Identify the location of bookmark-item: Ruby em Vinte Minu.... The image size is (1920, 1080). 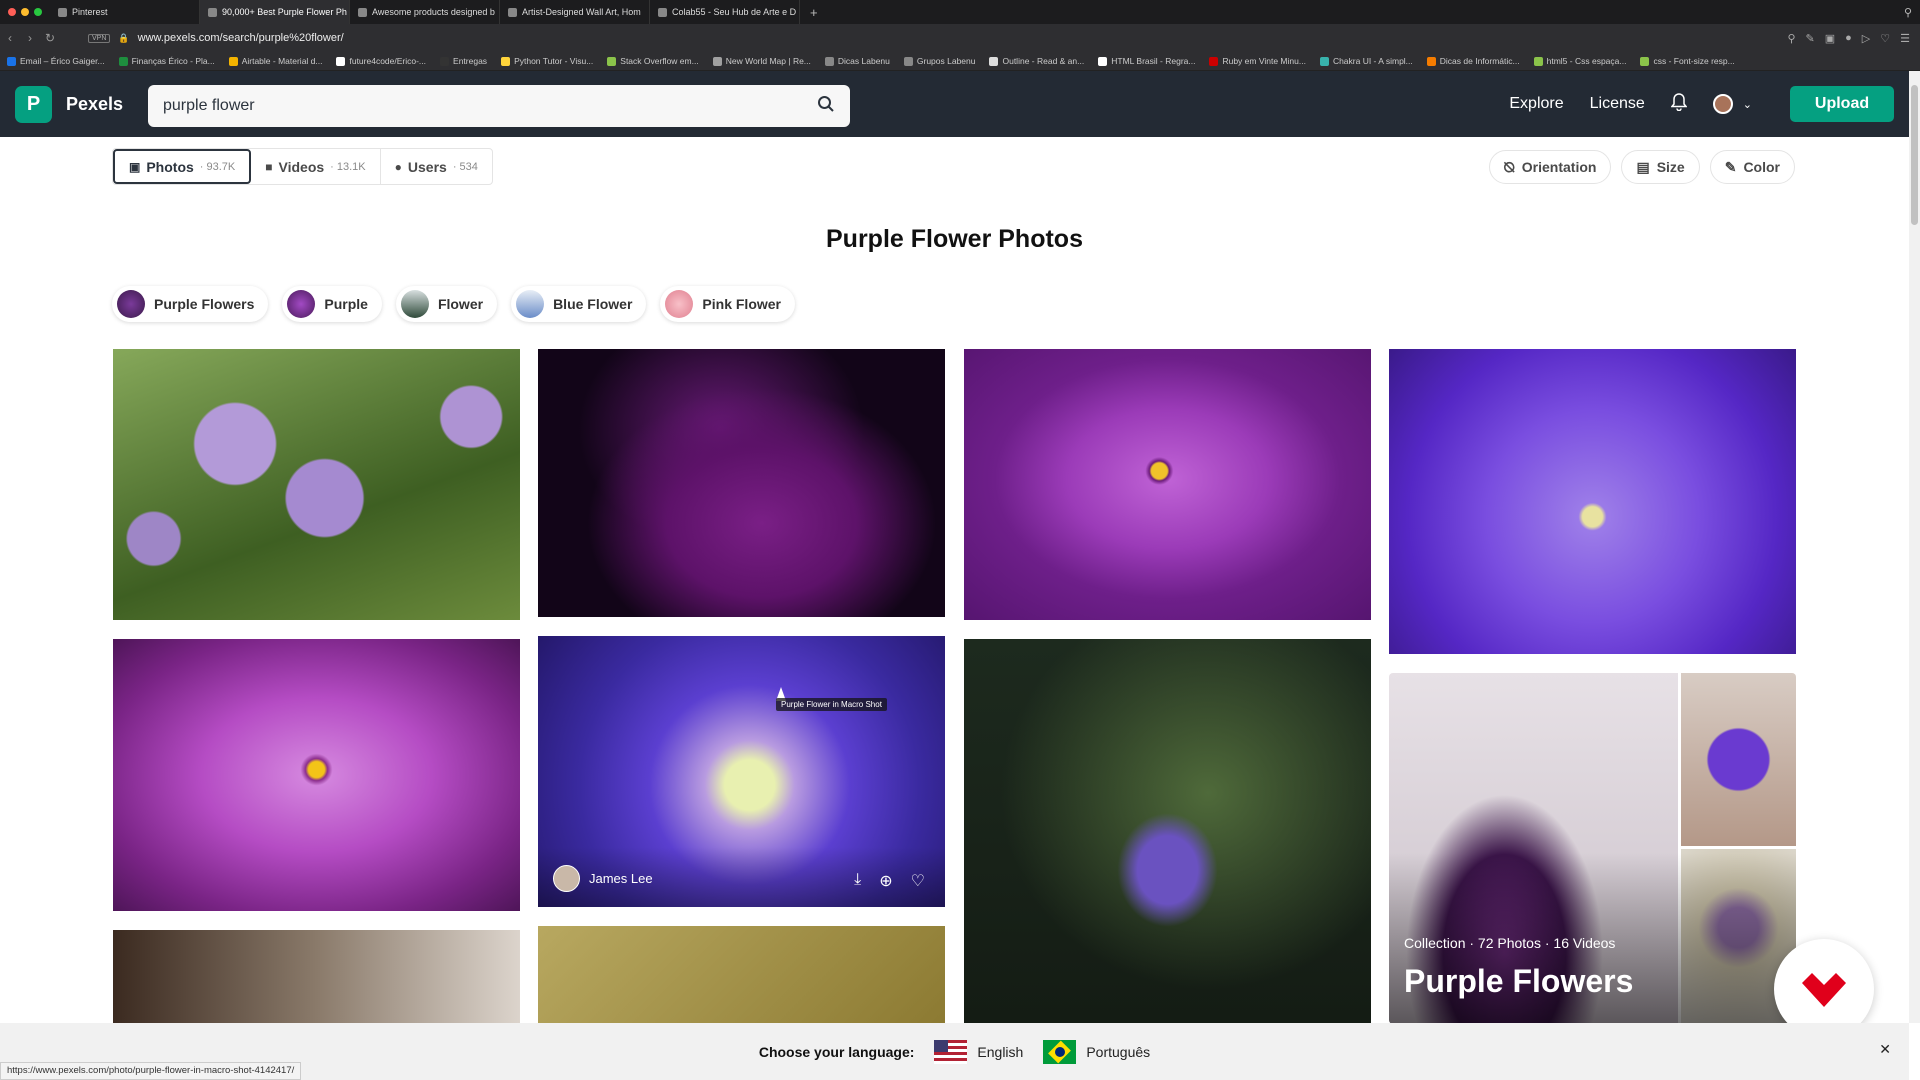
(1257, 61).